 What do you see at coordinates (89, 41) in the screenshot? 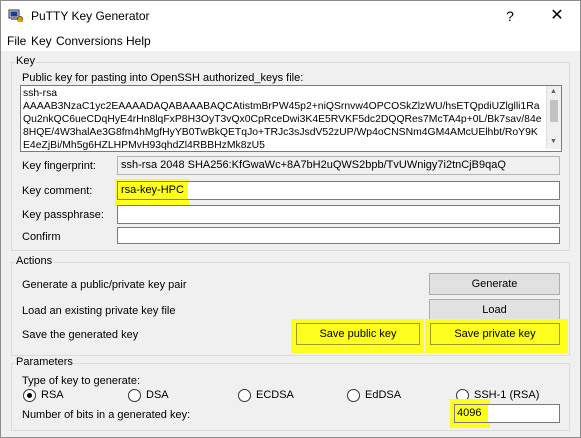
I see `menu-conversions: Conversions` at bounding box center [89, 41].